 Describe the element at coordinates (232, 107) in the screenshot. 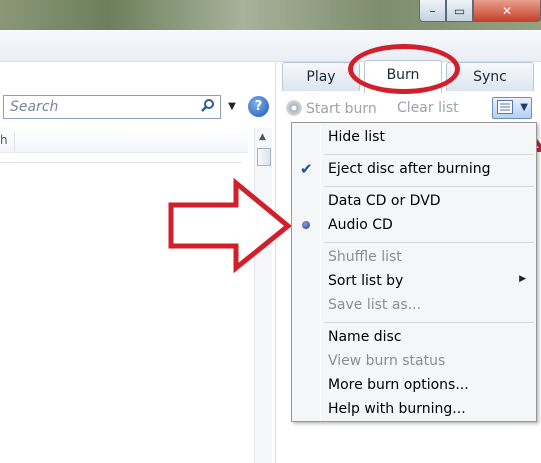

I see `search-dropdown-icon: ▼` at that location.